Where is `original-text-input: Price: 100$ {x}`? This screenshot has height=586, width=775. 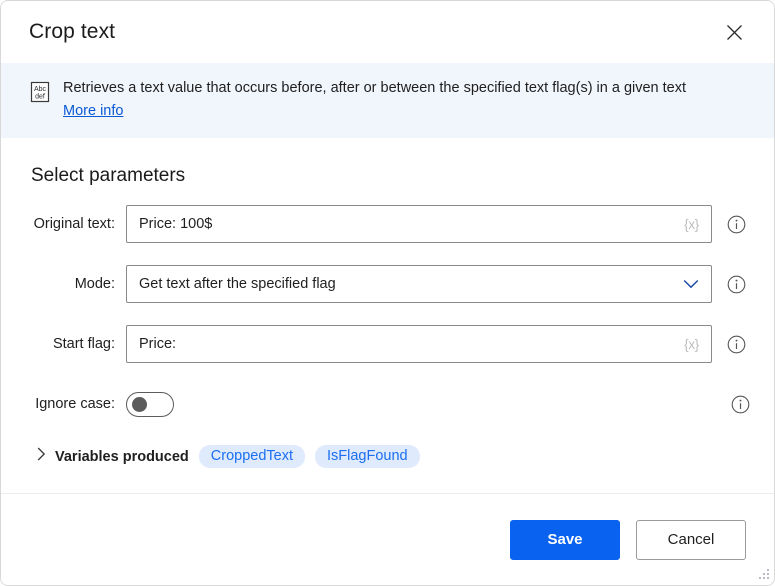
original-text-input: Price: 100$ {x} is located at coordinates (419, 224).